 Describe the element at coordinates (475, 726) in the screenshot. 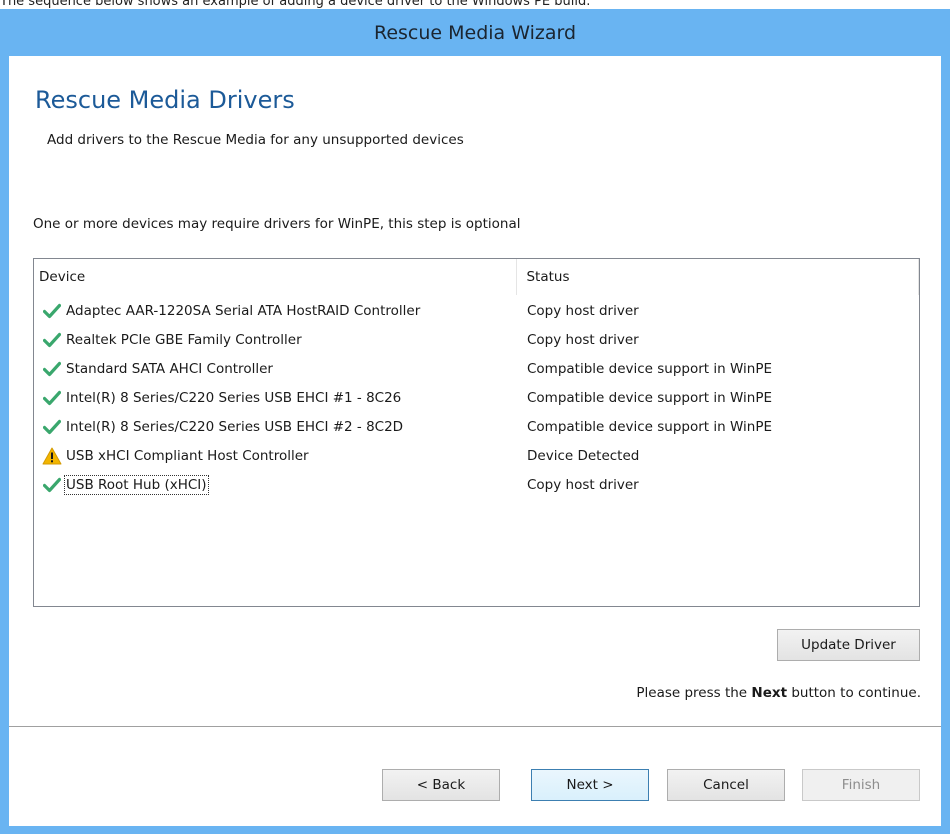

I see `footer-separator` at that location.